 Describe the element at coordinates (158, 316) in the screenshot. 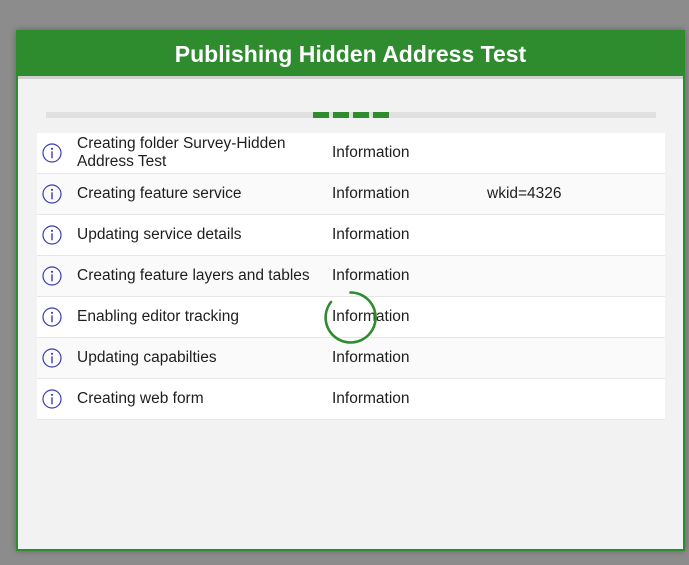

I see `log-message: Enabling editor tracking` at that location.